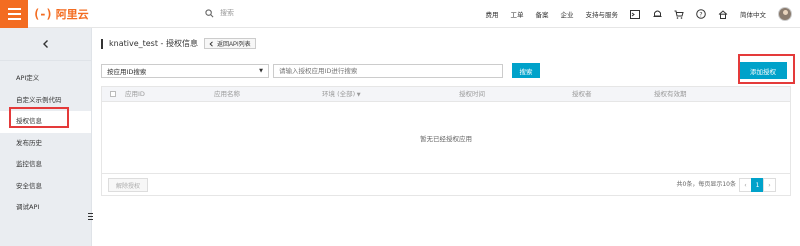 This screenshot has width=800, height=246. What do you see at coordinates (153, 43) in the screenshot?
I see `page-title: knative_test - 授权信息` at bounding box center [153, 43].